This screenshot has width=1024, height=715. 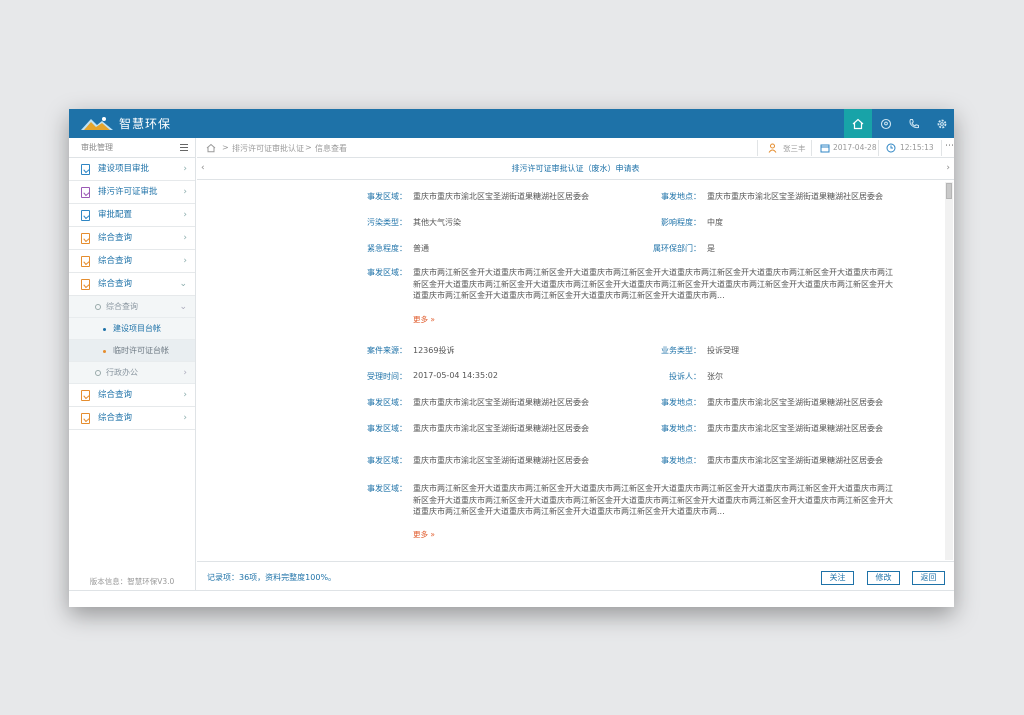 I want to click on back-button: 返回, so click(x=928, y=578).